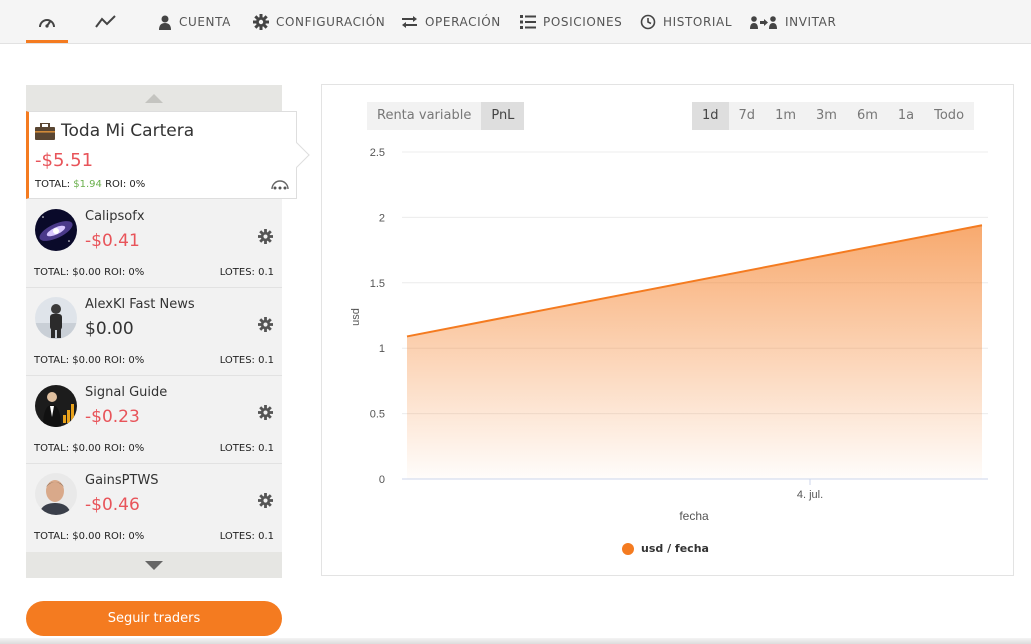 This screenshot has width=1031, height=644. I want to click on trader-name: Signal Guide, so click(126, 392).